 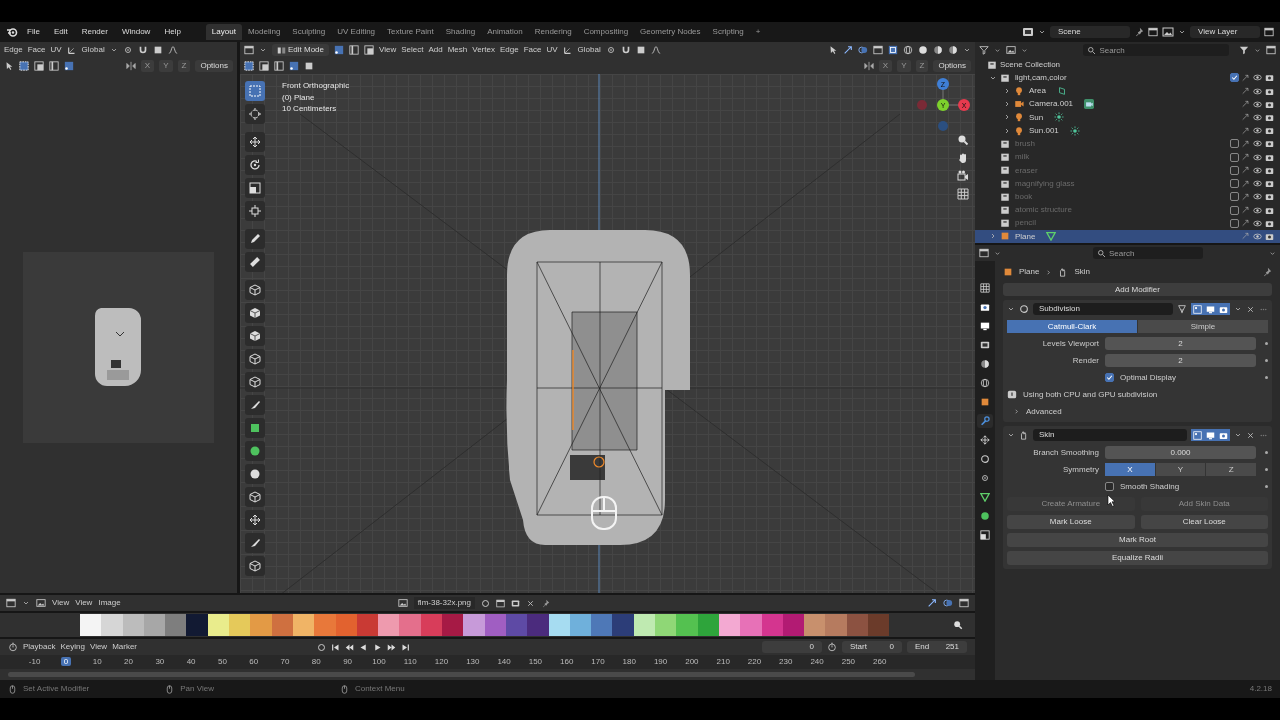 What do you see at coordinates (1203, 326) in the screenshot?
I see `method-option: Simple` at bounding box center [1203, 326].